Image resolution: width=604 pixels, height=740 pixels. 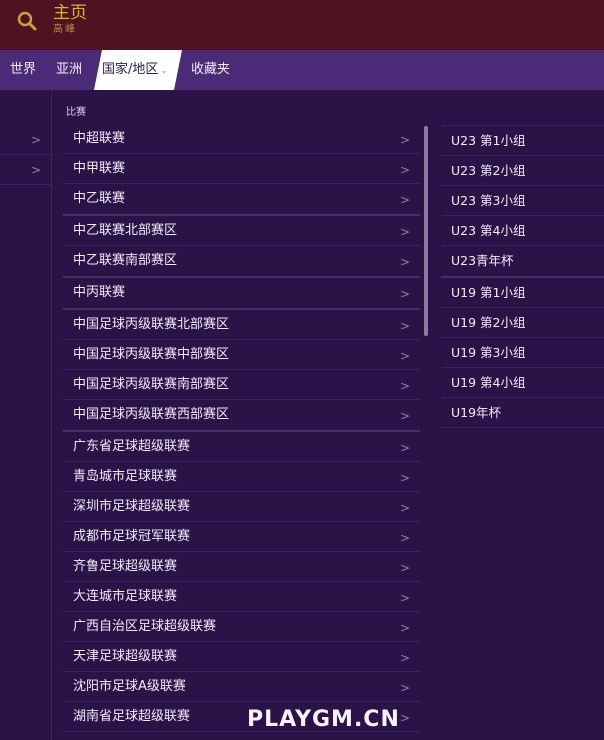 What do you see at coordinates (125, 596) in the screenshot?
I see `list-item-label: 大连城市足球联赛` at bounding box center [125, 596].